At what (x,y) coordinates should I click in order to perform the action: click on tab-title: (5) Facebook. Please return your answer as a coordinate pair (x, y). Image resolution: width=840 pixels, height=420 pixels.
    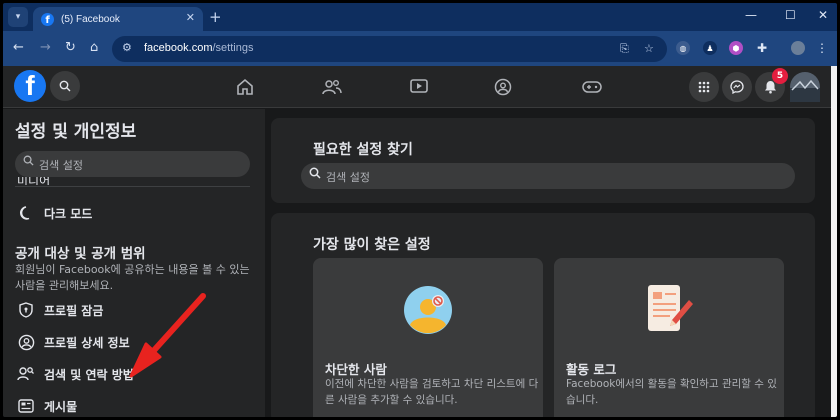
    Looking at the image, I should click on (90, 19).